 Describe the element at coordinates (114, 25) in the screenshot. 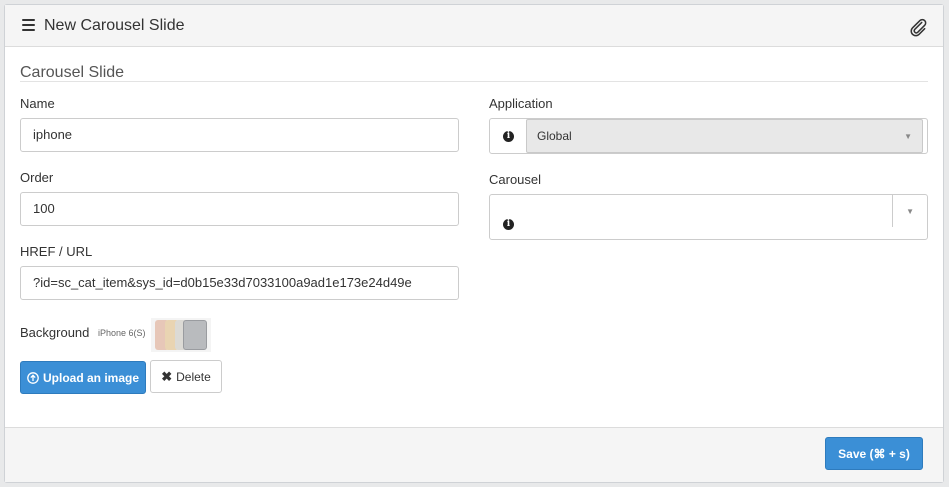

I see `page-title: New Carousel Slide` at that location.